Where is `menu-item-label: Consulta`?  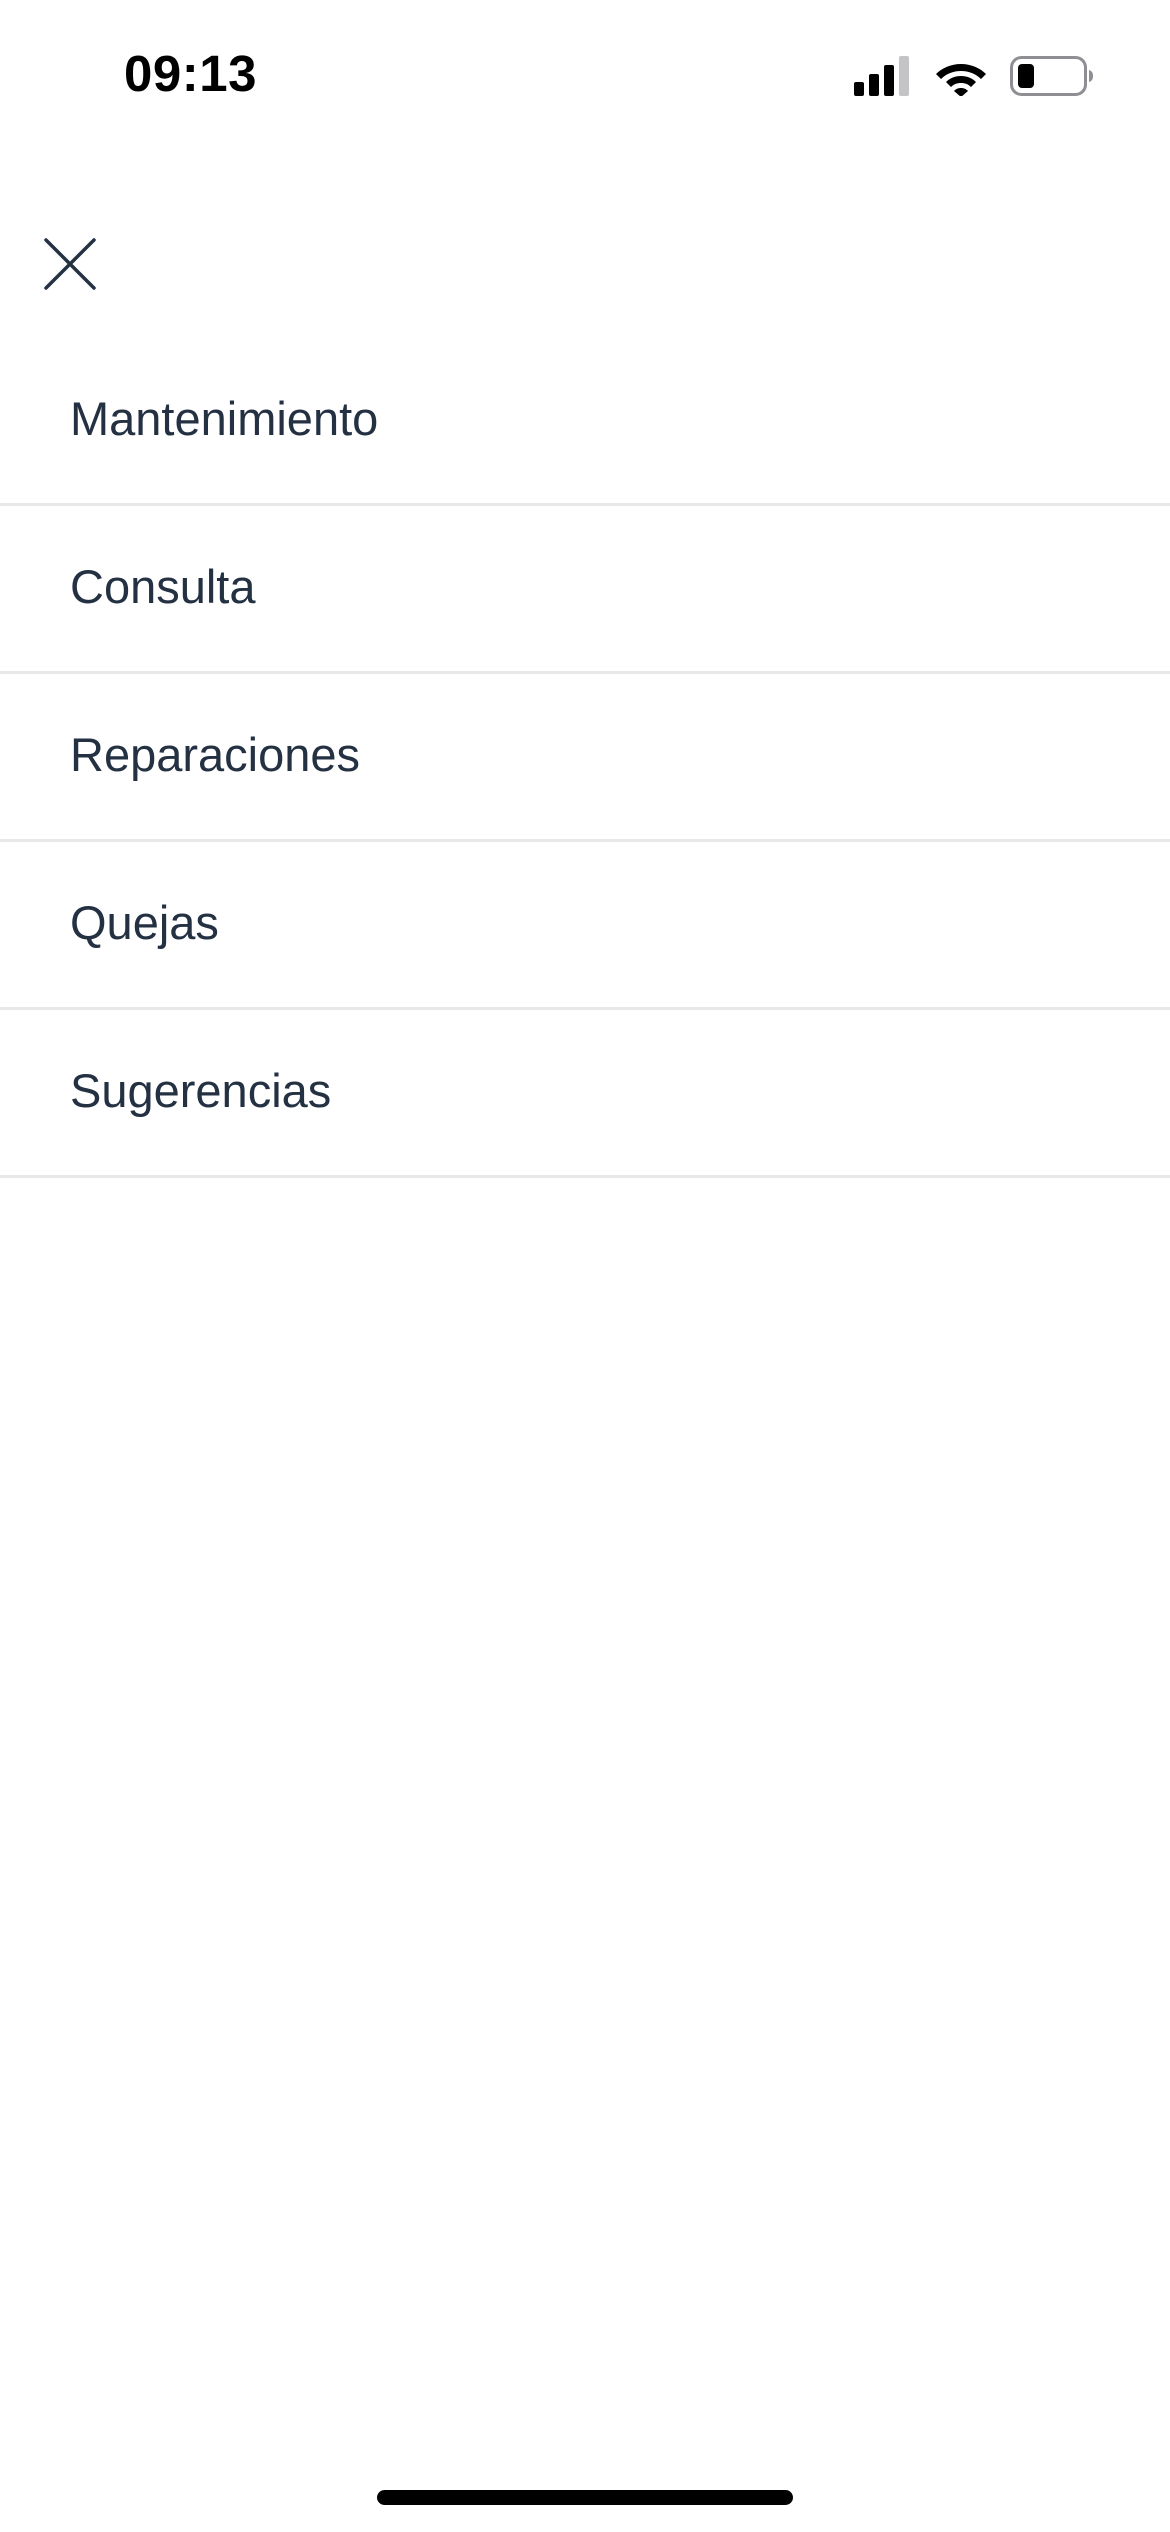
menu-item-label: Consulta is located at coordinates (163, 586).